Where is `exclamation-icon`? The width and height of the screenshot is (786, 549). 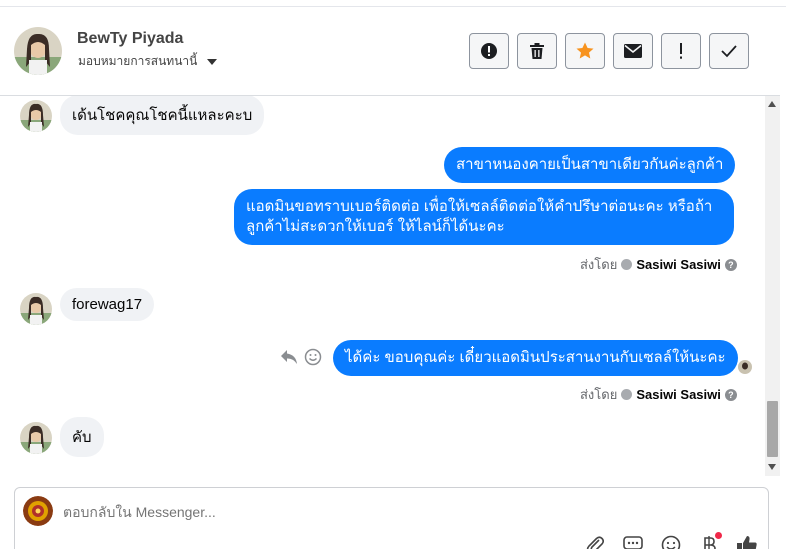
exclamation-icon is located at coordinates (681, 51).